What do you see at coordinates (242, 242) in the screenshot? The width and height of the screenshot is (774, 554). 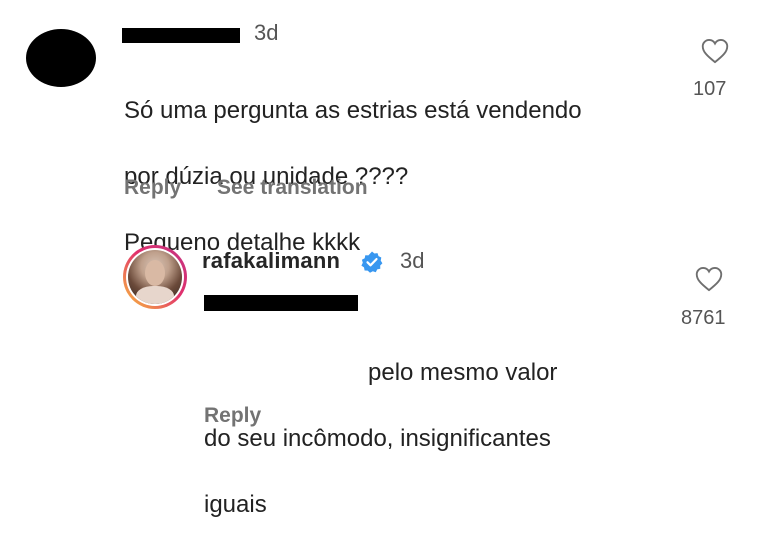 I see `comment-line: Pequeno detalhe kkkk` at bounding box center [242, 242].